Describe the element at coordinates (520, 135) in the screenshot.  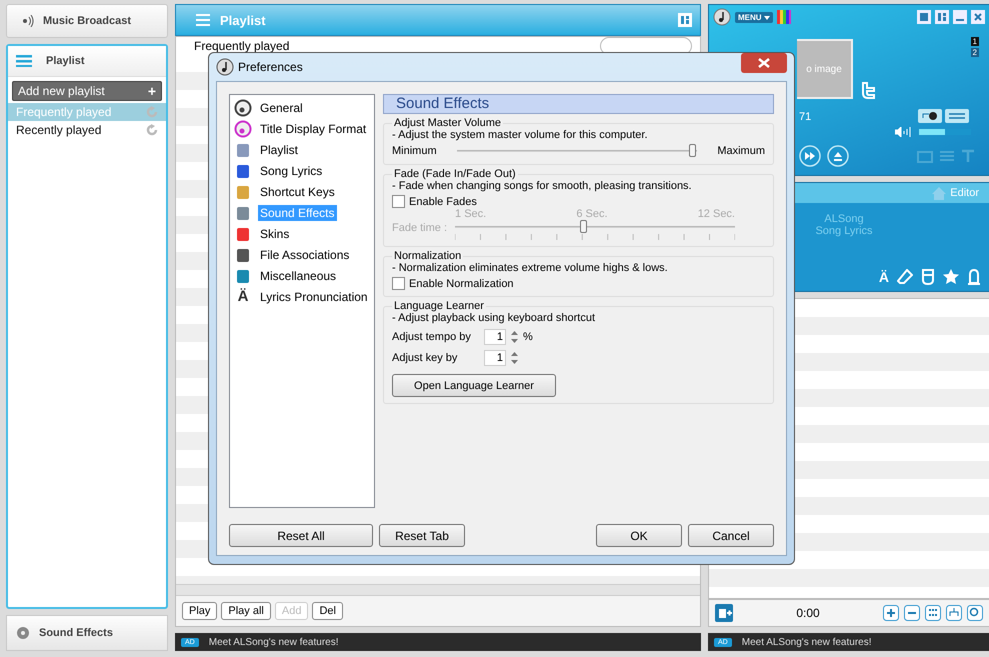
I see `group-description: - Adjust the system master volume for this computer.` at that location.